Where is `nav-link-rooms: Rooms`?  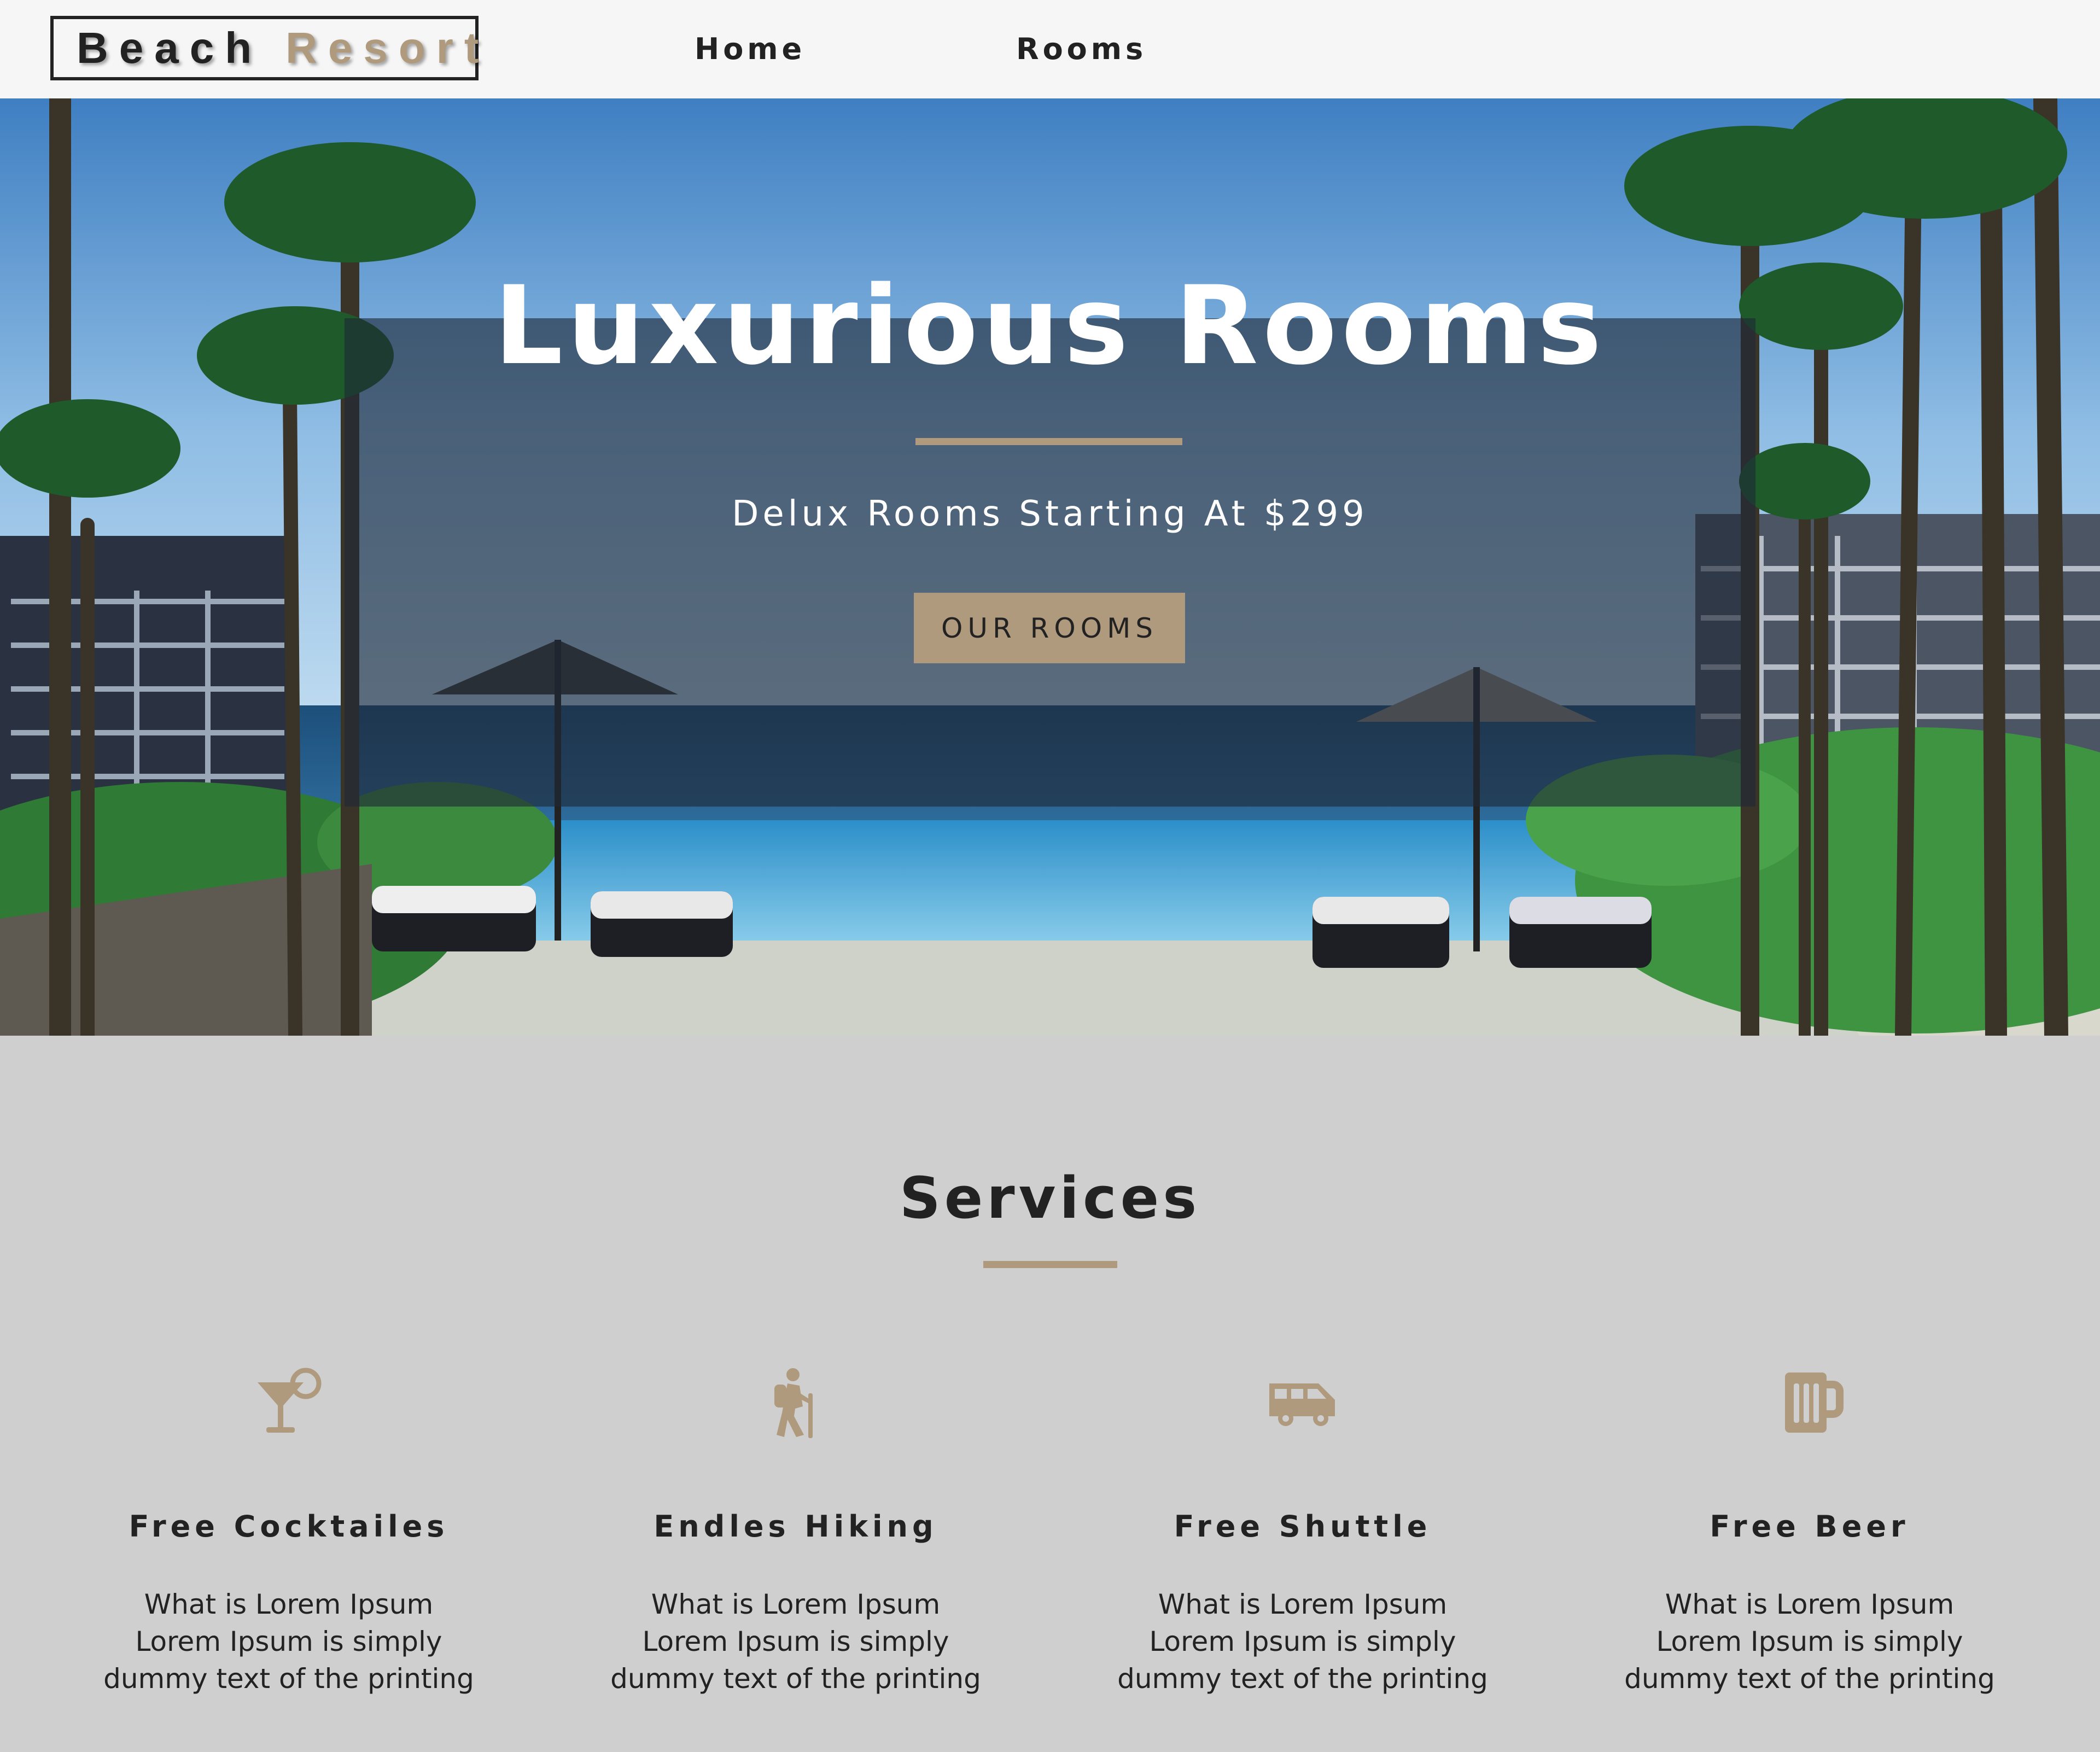 nav-link-rooms: Rooms is located at coordinates (1081, 49).